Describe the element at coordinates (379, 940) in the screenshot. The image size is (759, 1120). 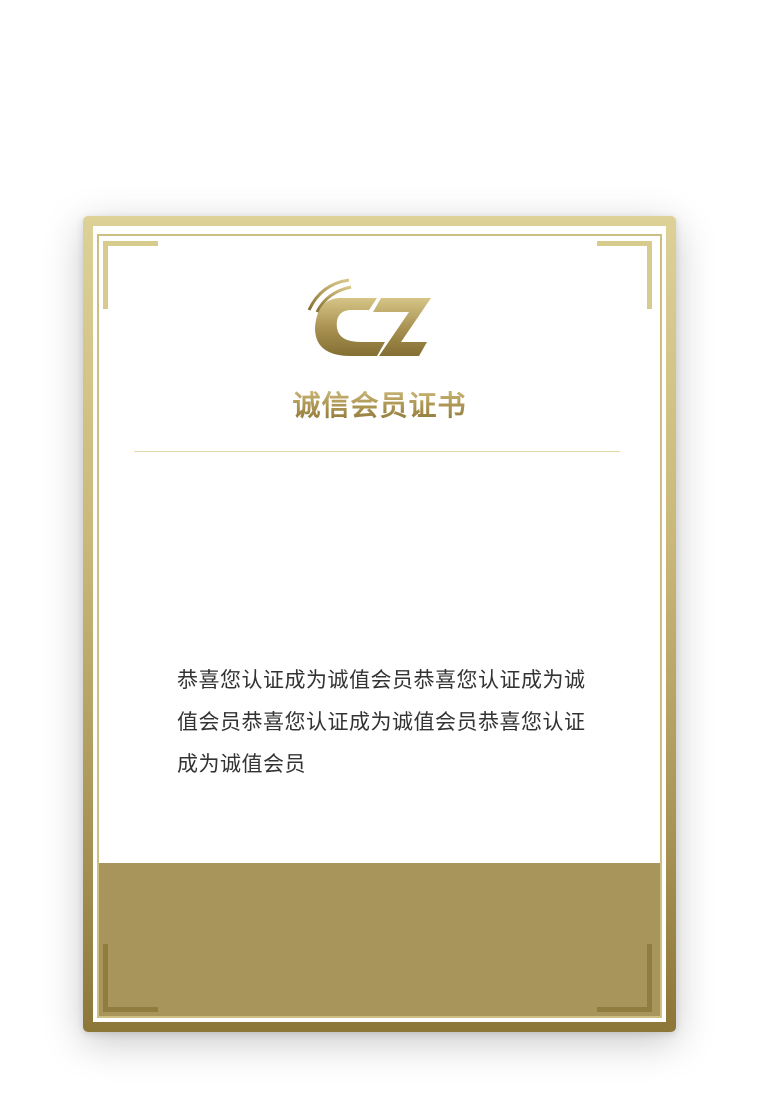
I see `certificate-footer-band` at that location.